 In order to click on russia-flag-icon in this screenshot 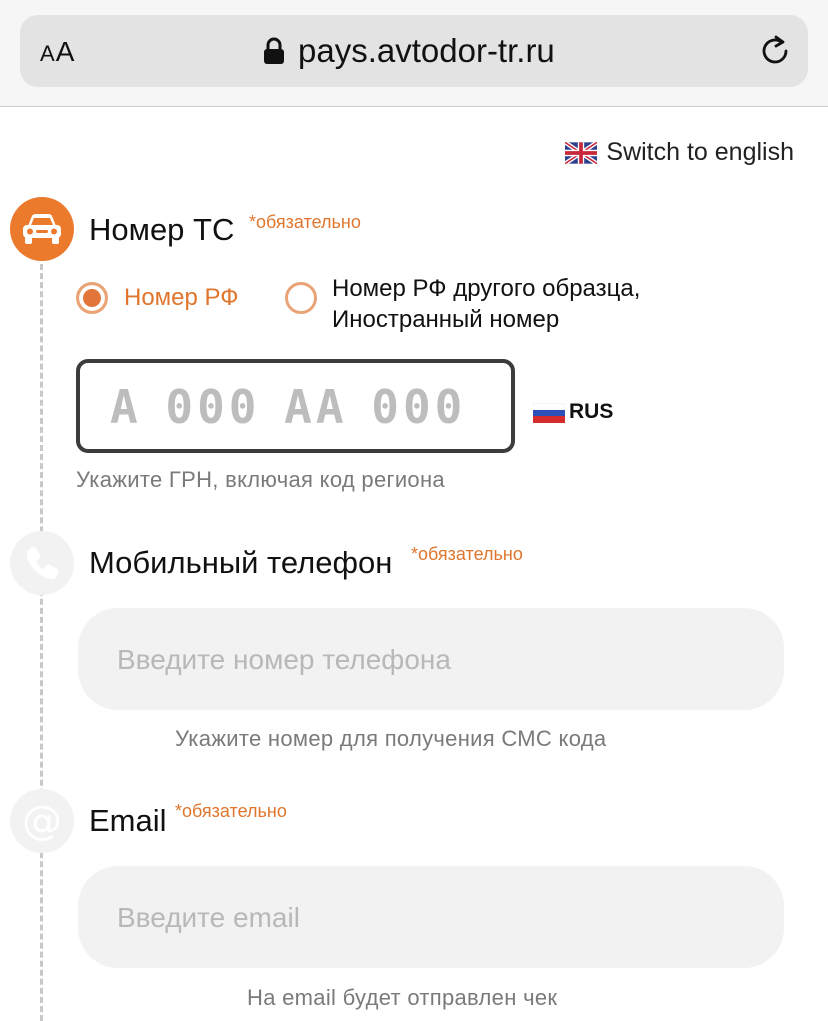, I will do `click(549, 413)`.